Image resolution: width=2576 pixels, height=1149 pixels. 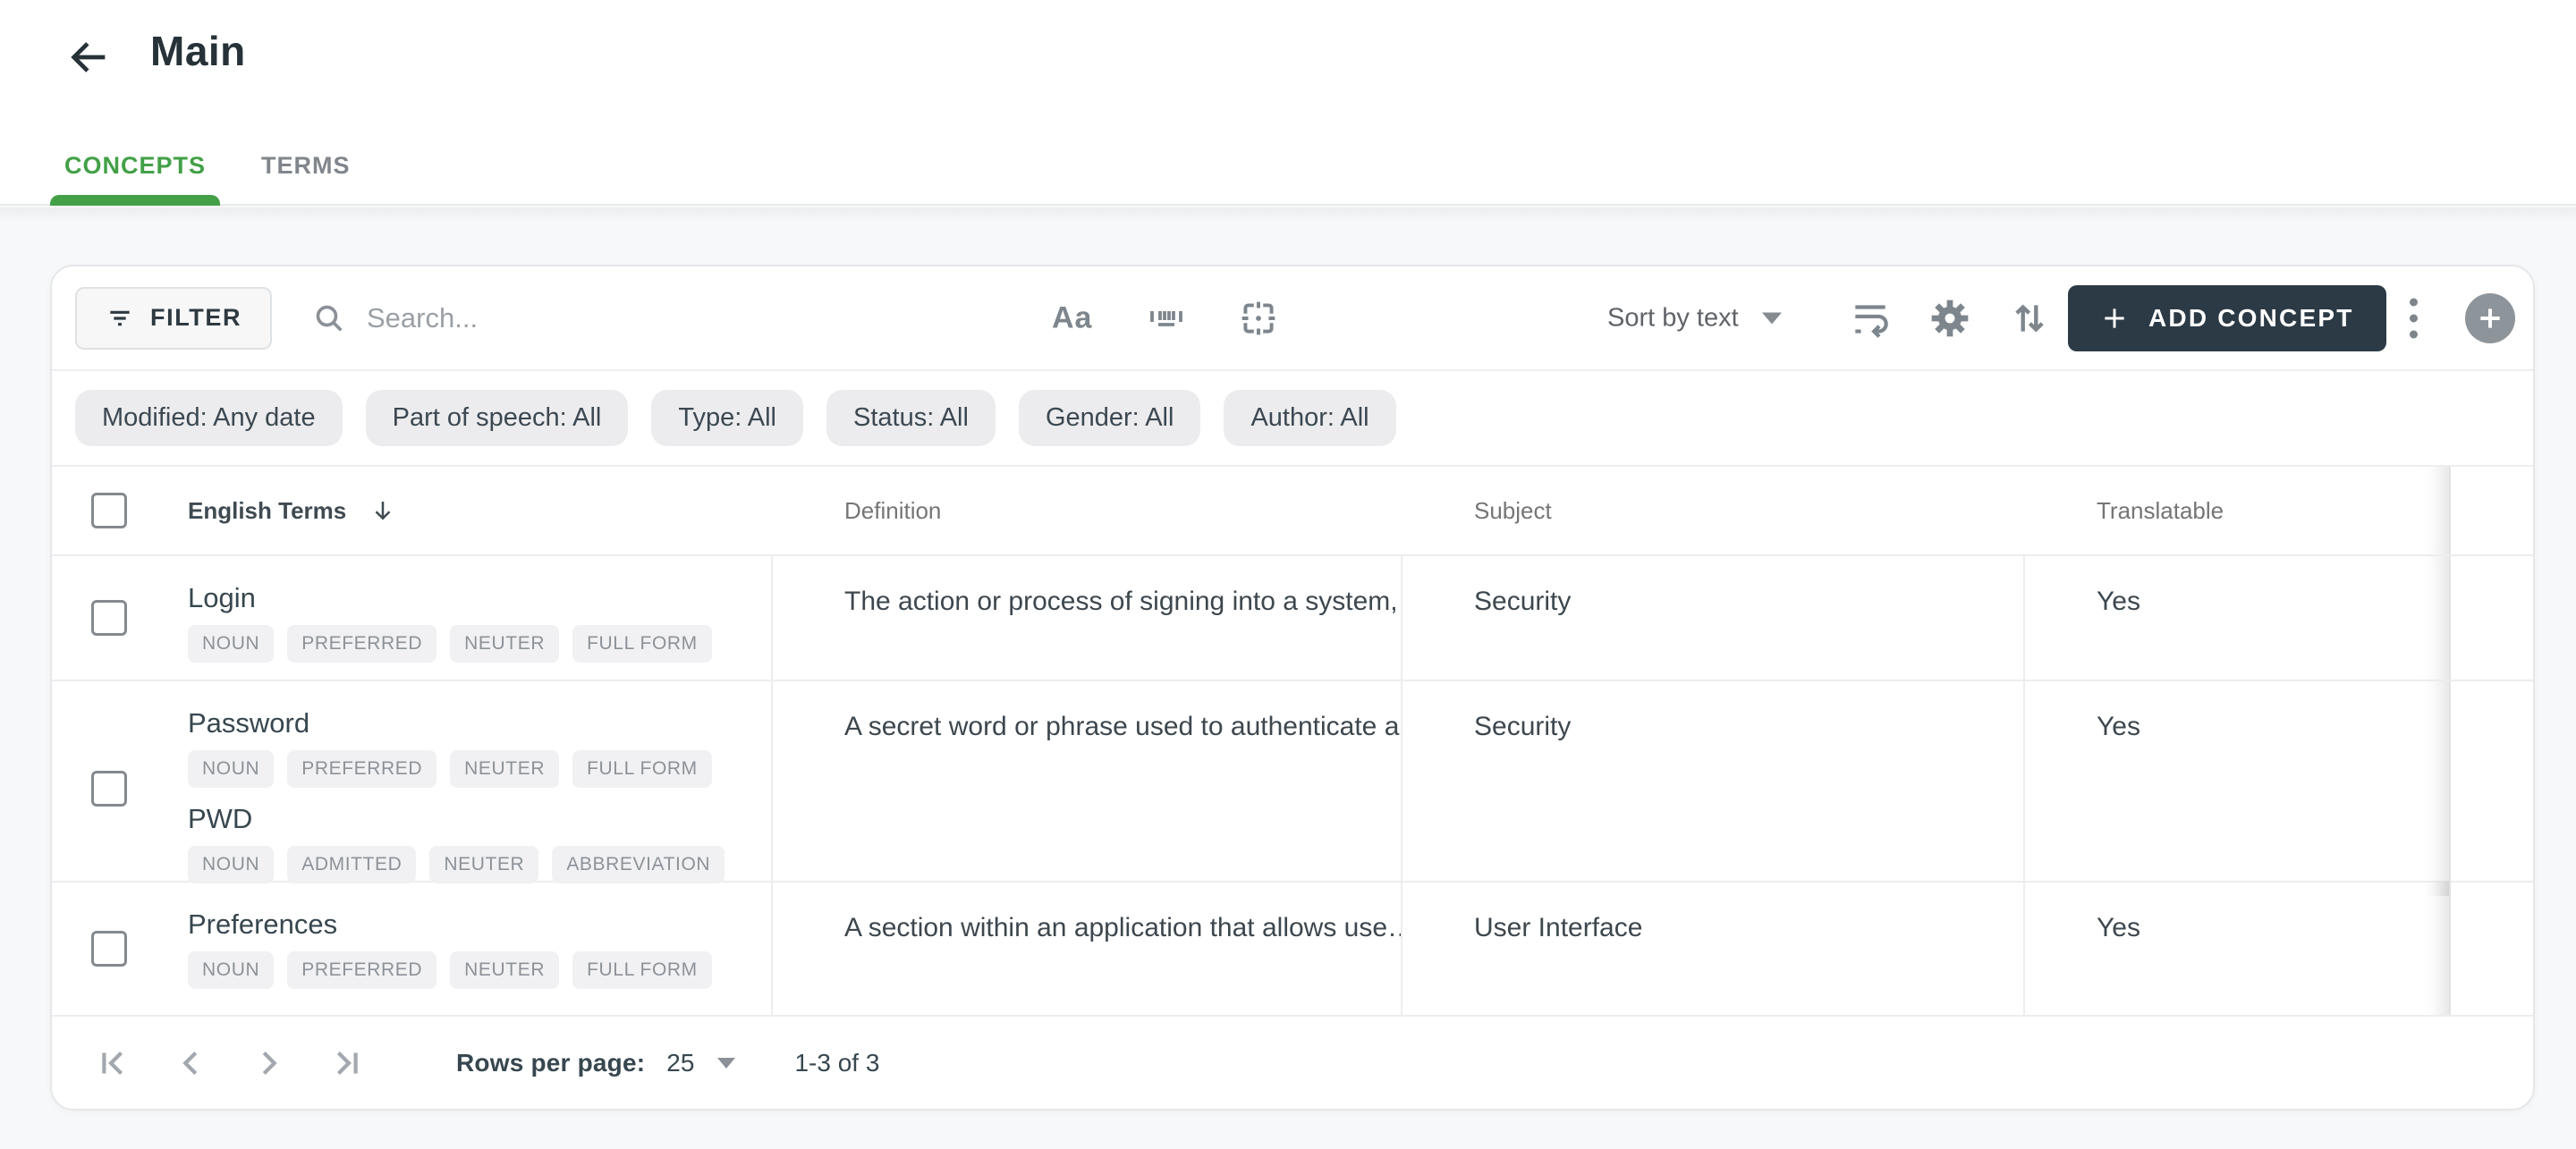 I want to click on search-input, so click(x=554, y=317).